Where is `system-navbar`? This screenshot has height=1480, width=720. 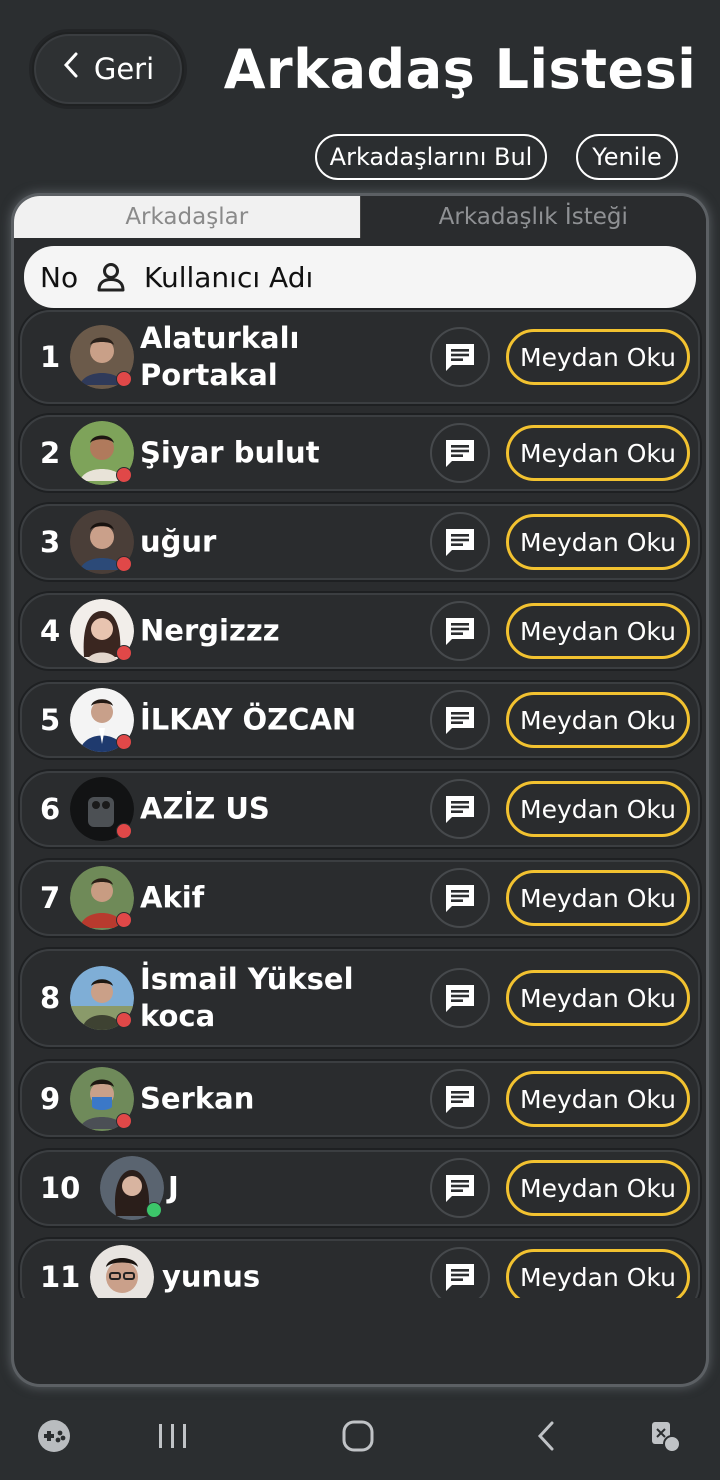
system-navbar is located at coordinates (360, 1440).